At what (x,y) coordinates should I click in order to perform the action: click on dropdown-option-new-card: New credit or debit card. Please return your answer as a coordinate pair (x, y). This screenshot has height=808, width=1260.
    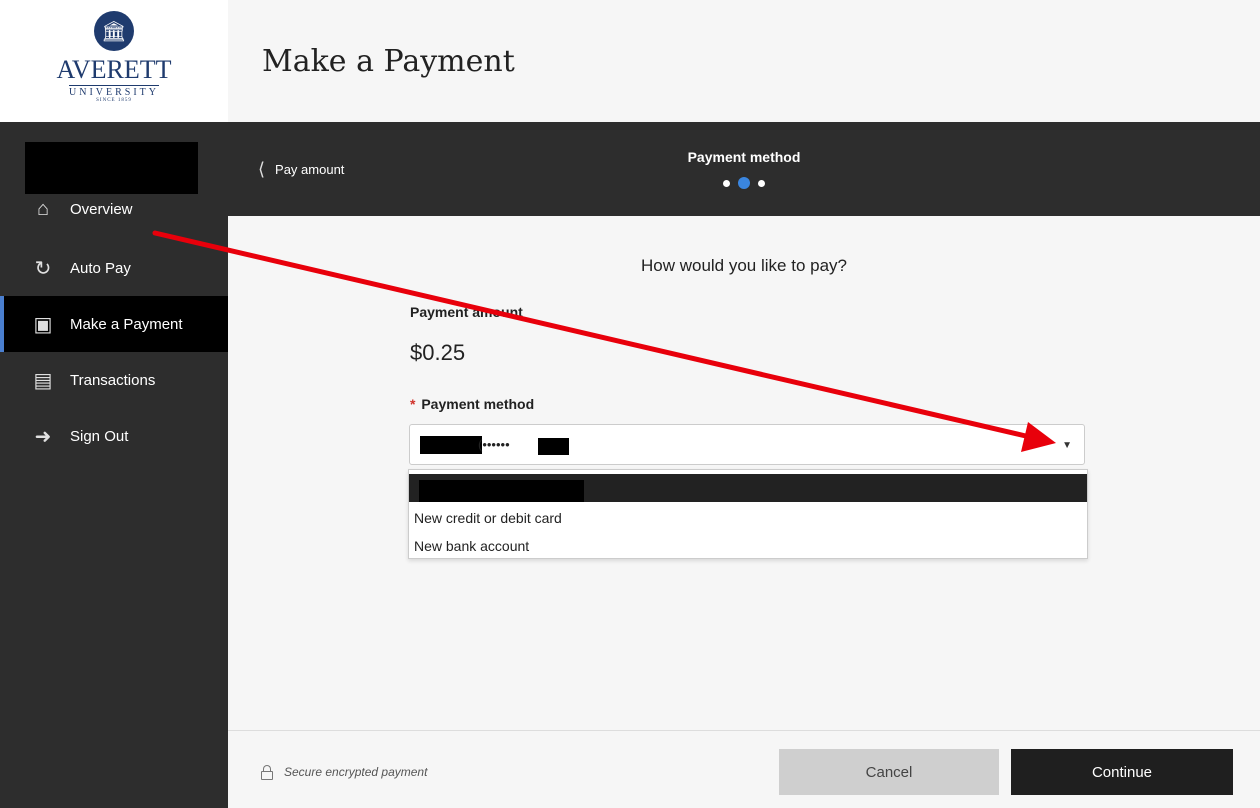
    Looking at the image, I should click on (748, 518).